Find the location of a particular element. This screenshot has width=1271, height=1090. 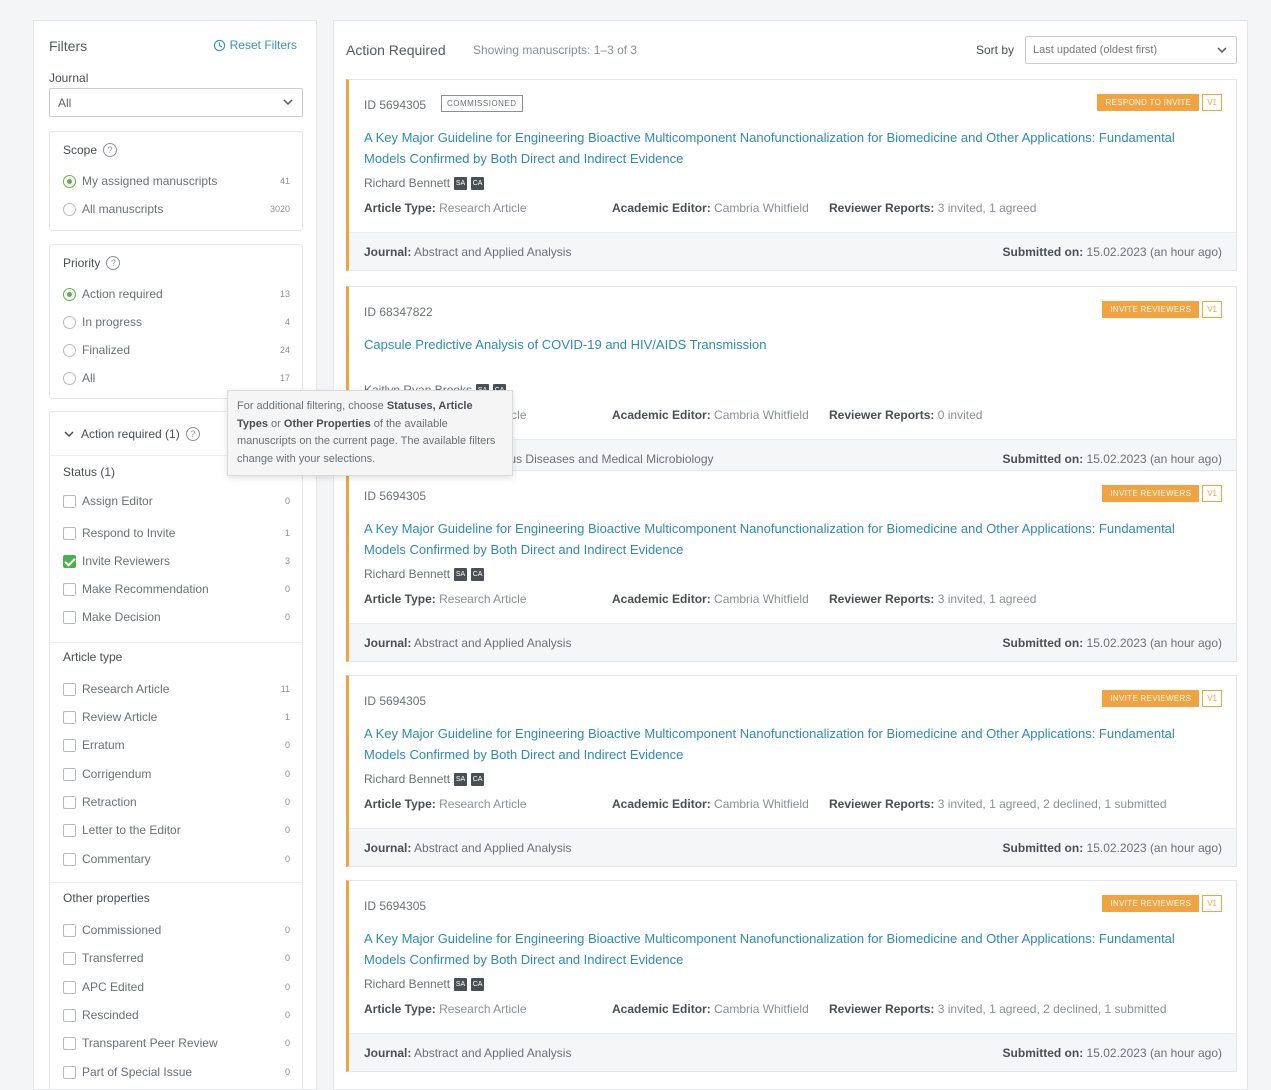

article-type-commentary: Commentary 0 is located at coordinates (176, 859).